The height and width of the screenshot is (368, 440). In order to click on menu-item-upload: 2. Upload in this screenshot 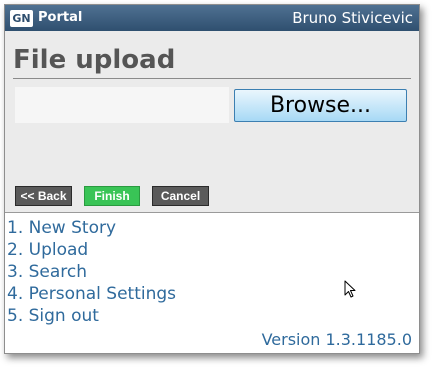, I will do `click(91, 250)`.